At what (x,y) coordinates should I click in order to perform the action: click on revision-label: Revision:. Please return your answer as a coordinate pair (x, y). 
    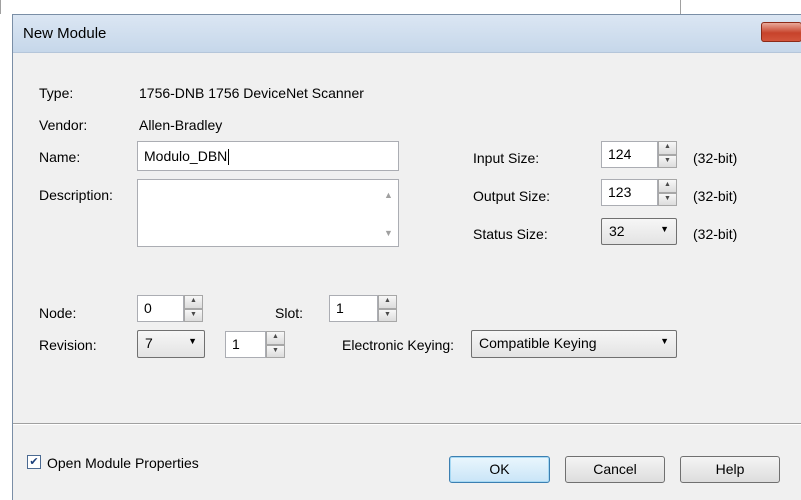
    Looking at the image, I should click on (68, 345).